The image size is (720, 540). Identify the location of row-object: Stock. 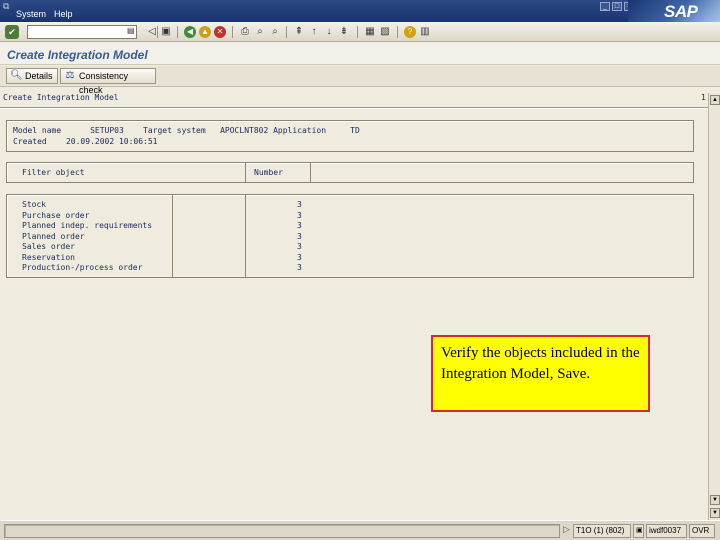
(34, 204).